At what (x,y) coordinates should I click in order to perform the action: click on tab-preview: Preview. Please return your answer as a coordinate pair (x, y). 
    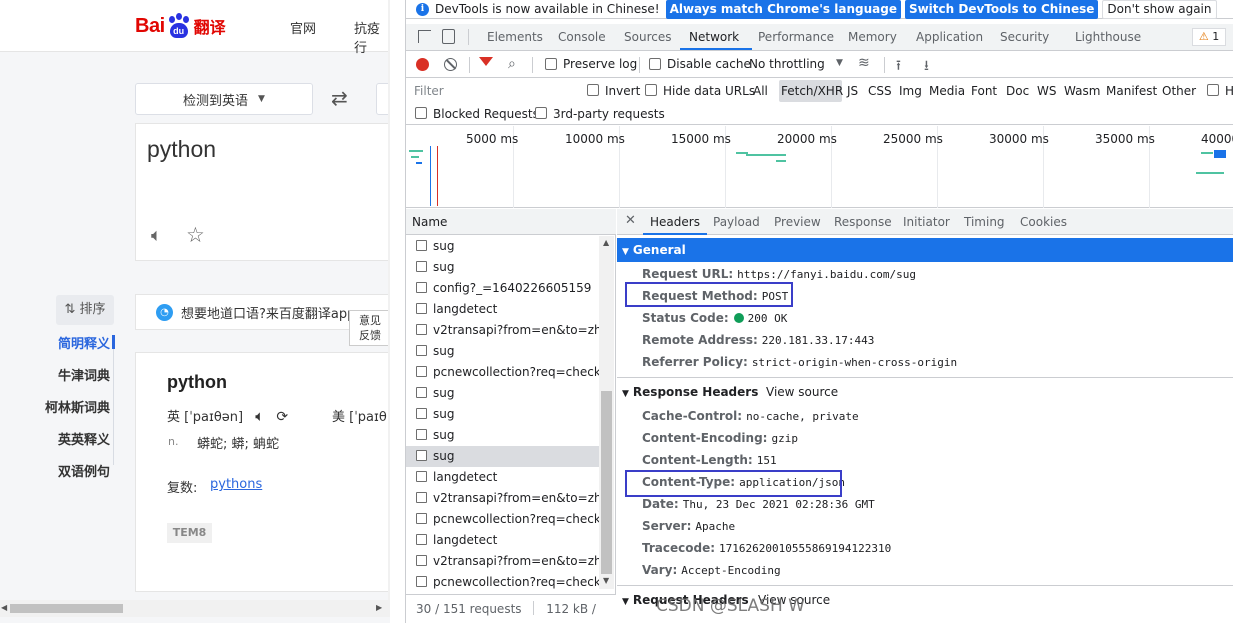
    Looking at the image, I should click on (797, 222).